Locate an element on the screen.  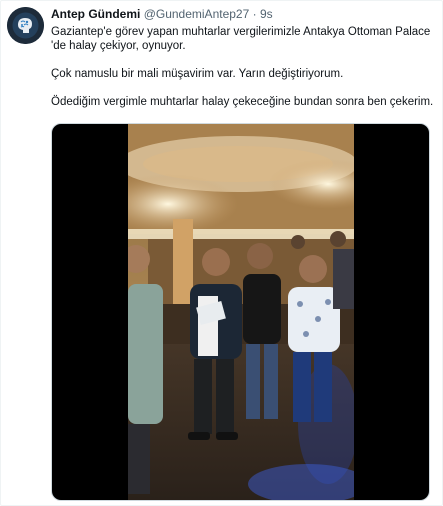
tweet-header: Antep Gündemi @GundemiAntep27 · 9s is located at coordinates (162, 14).